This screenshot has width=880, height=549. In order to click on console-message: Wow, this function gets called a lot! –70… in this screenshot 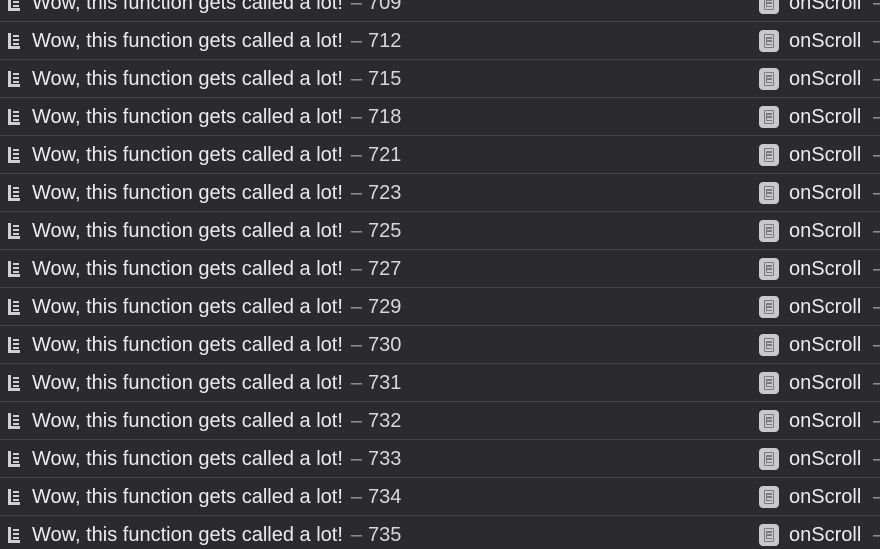, I will do `click(216, 7)`.